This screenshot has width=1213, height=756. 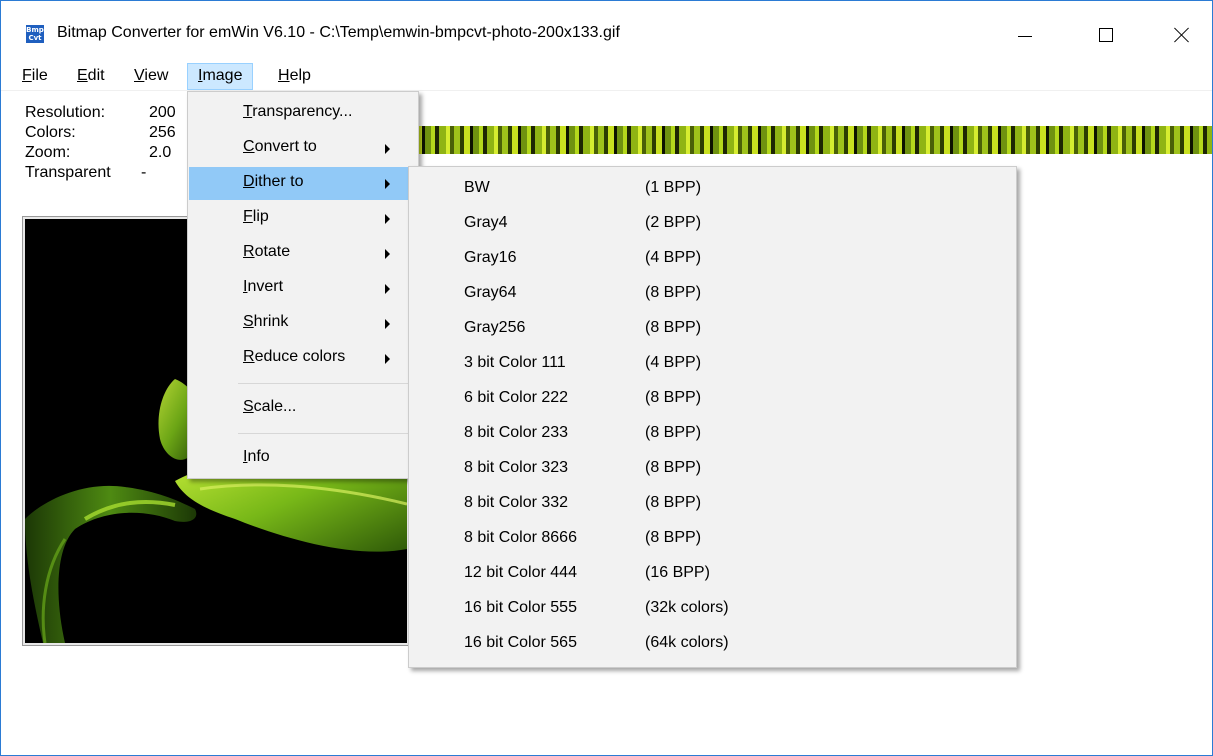 I want to click on minimize-icon, so click(x=1025, y=36).